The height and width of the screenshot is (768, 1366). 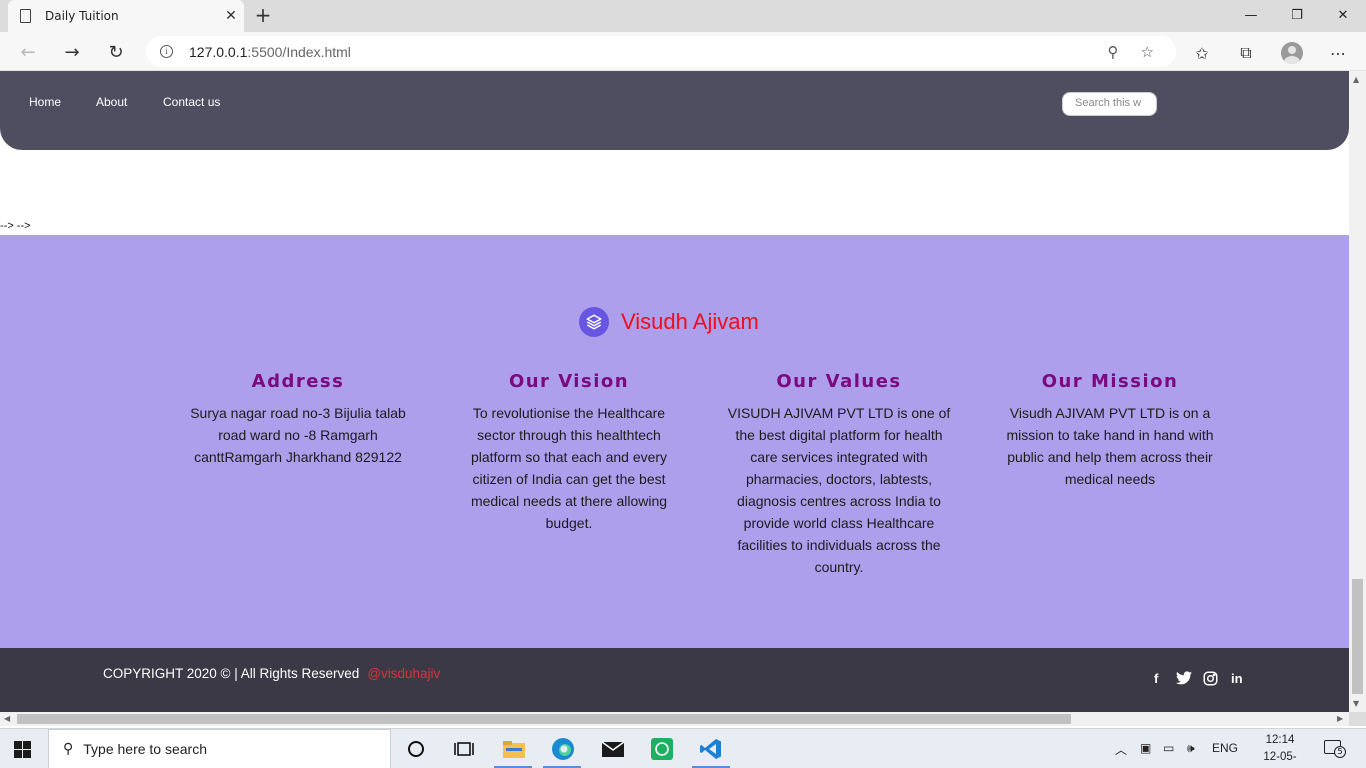 I want to click on twitter-icon, so click(x=1184, y=679).